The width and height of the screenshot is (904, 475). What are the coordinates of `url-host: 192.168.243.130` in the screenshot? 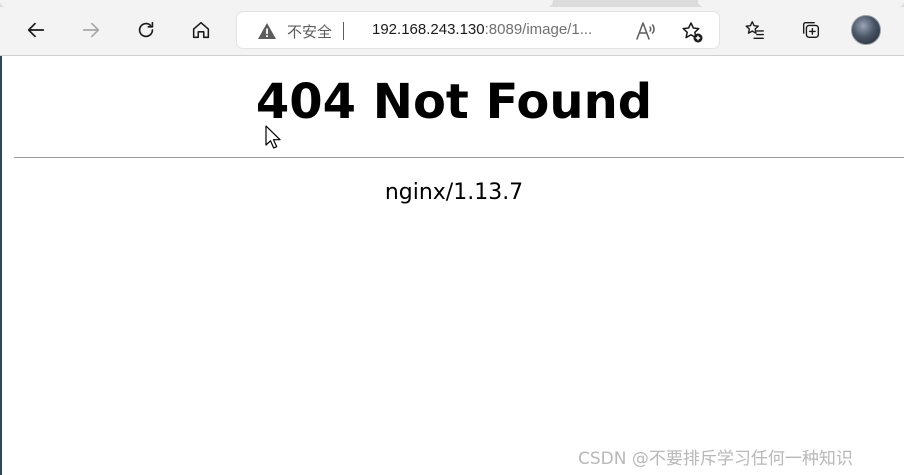 It's located at (428, 29).